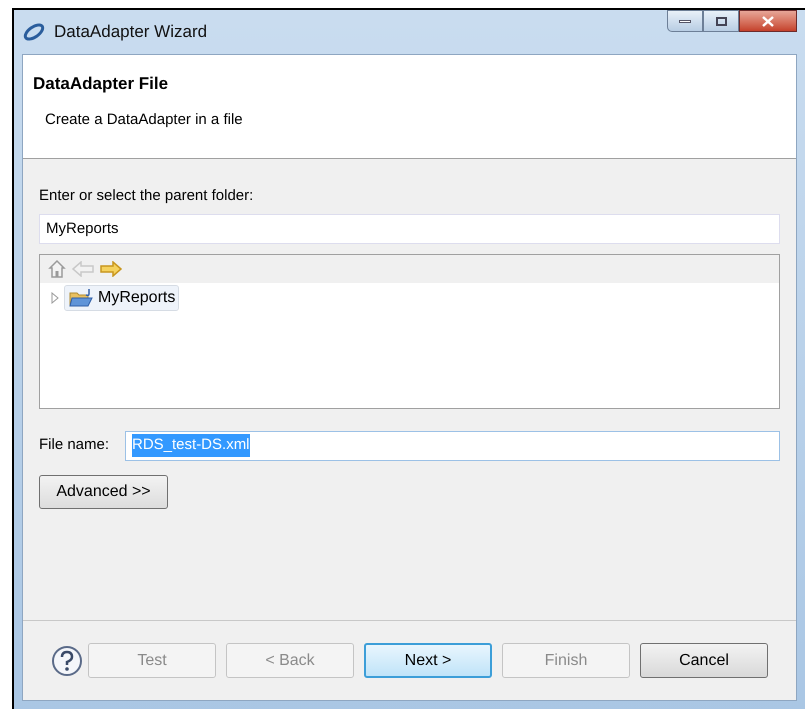 This screenshot has width=805, height=709. What do you see at coordinates (34, 32) in the screenshot?
I see `app-logo-icon` at bounding box center [34, 32].